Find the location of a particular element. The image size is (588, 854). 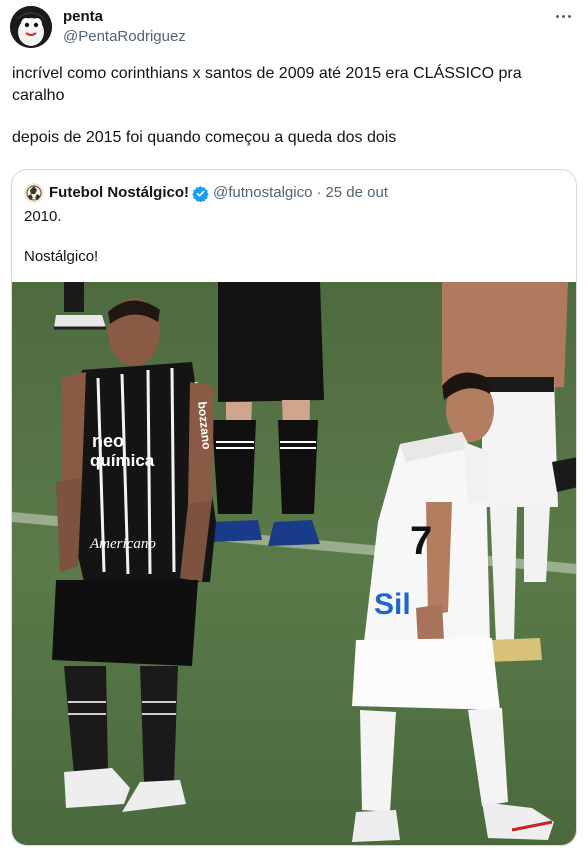

left-shirt-text3: Americano is located at coordinates (122, 544).